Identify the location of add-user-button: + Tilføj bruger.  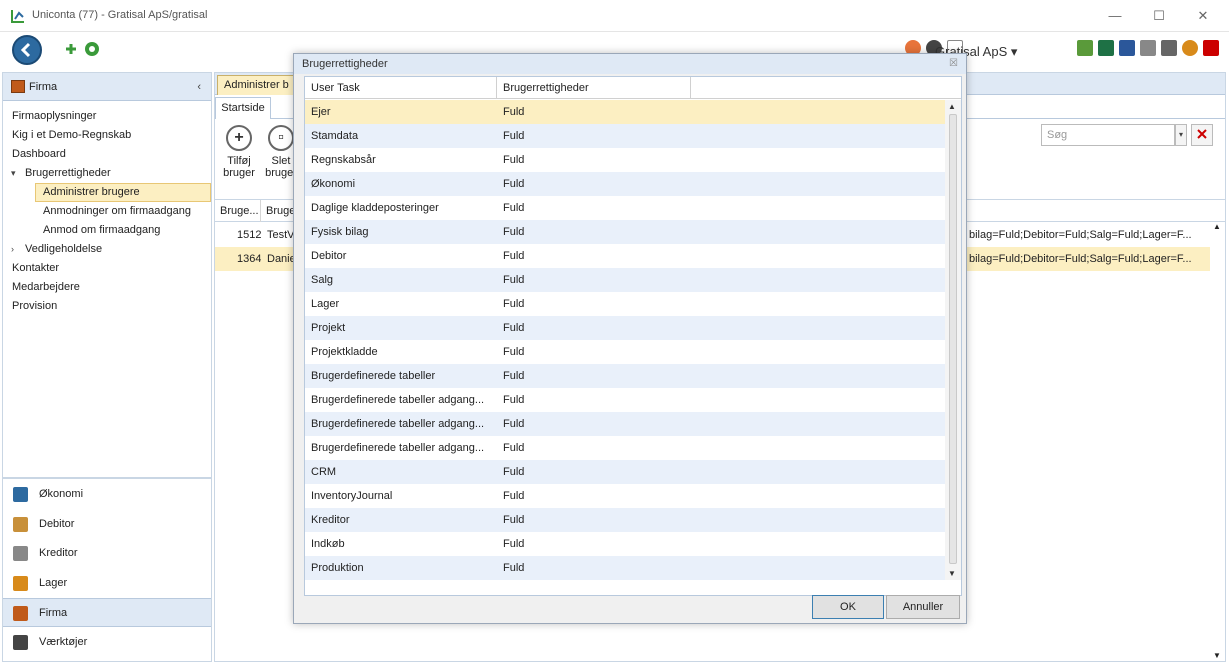
(239, 152).